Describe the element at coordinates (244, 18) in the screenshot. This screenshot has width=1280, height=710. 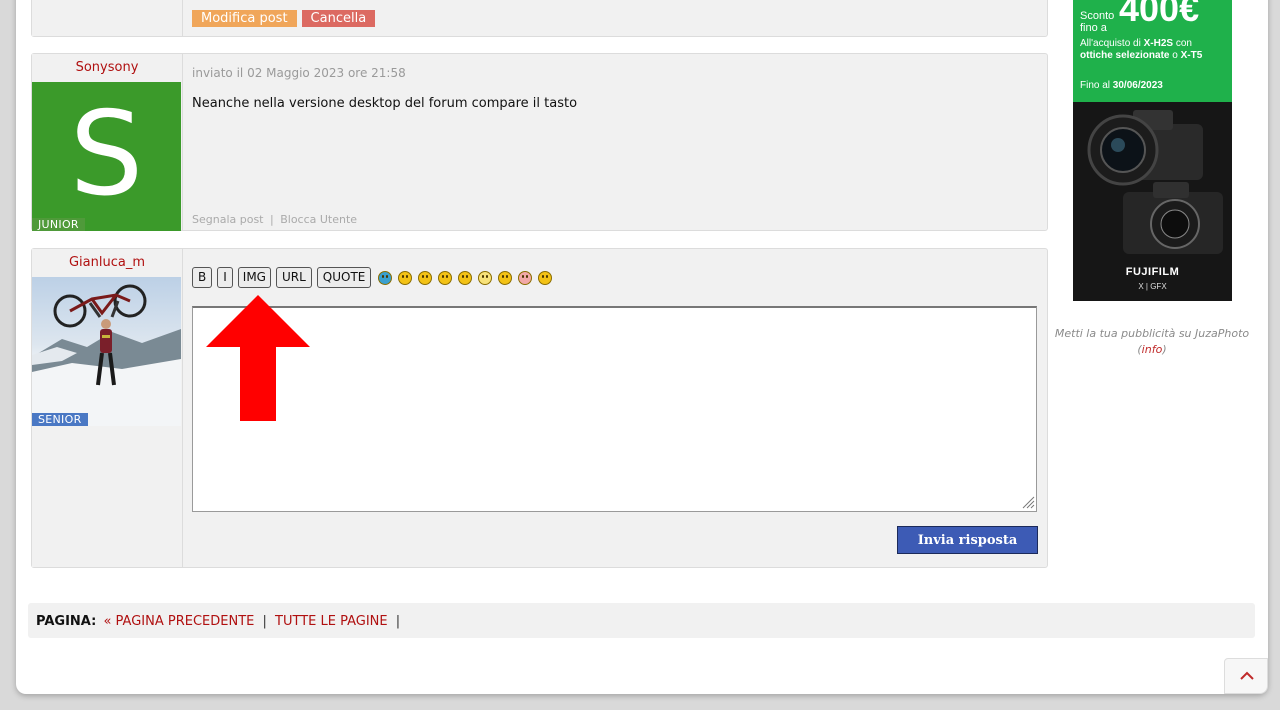
I see `edit-post-button: Modifica post` at that location.